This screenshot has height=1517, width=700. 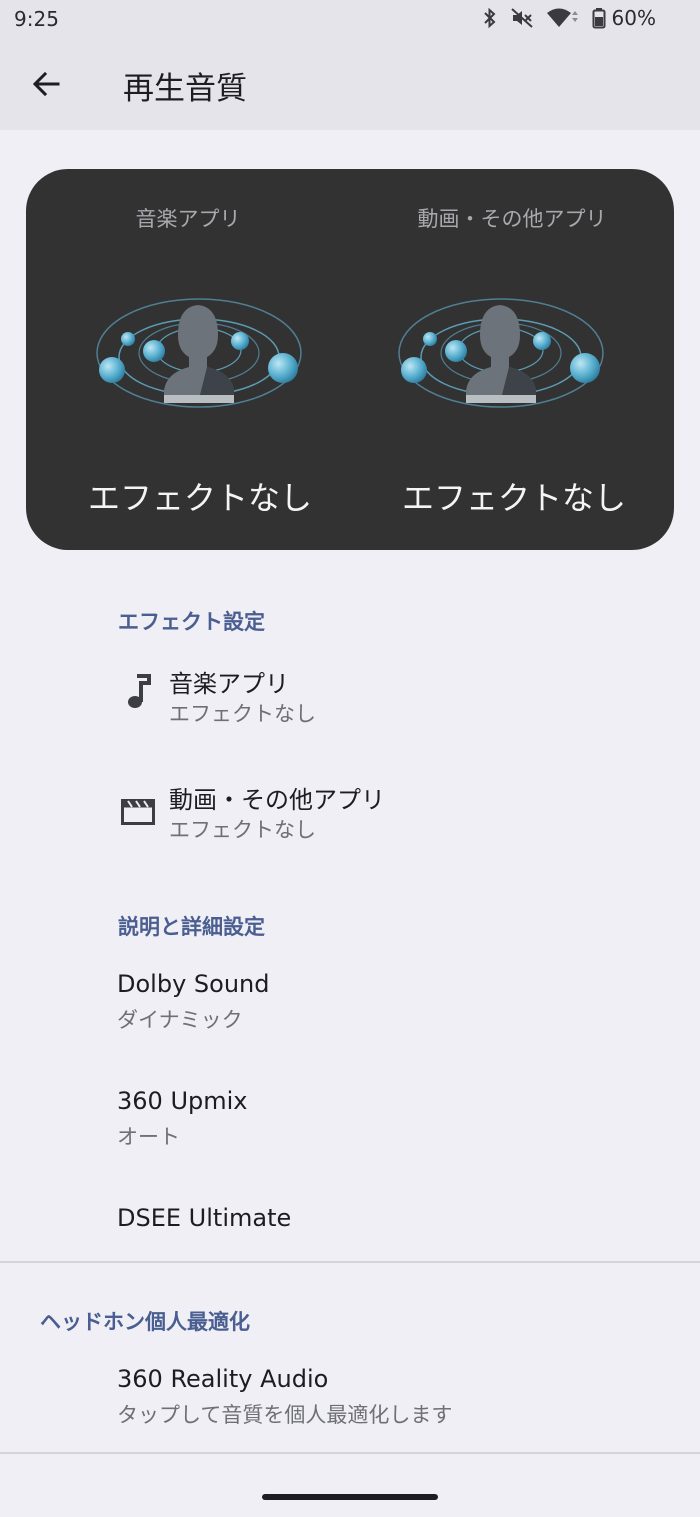 I want to click on music-app-setting-item: 音楽アプリ エフェクトなし, so click(x=350, y=705).